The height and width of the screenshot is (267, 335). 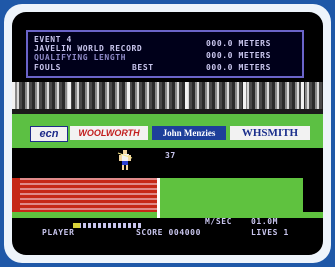 What do you see at coordinates (16, 195) in the screenshot?
I see `runway-edge` at bounding box center [16, 195].